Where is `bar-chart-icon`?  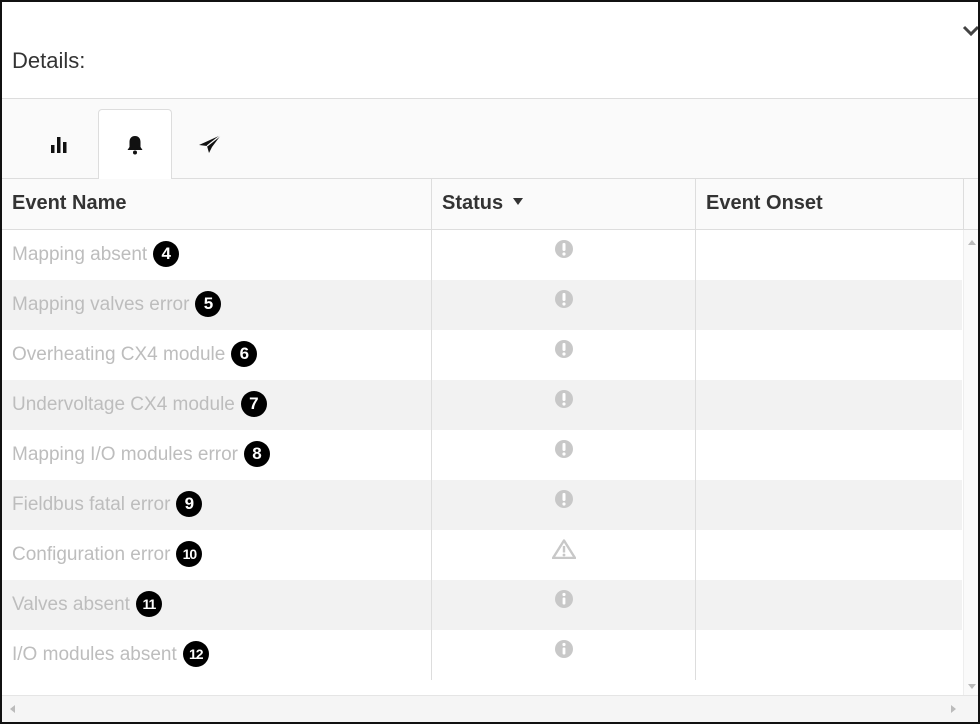 bar-chart-icon is located at coordinates (59, 144).